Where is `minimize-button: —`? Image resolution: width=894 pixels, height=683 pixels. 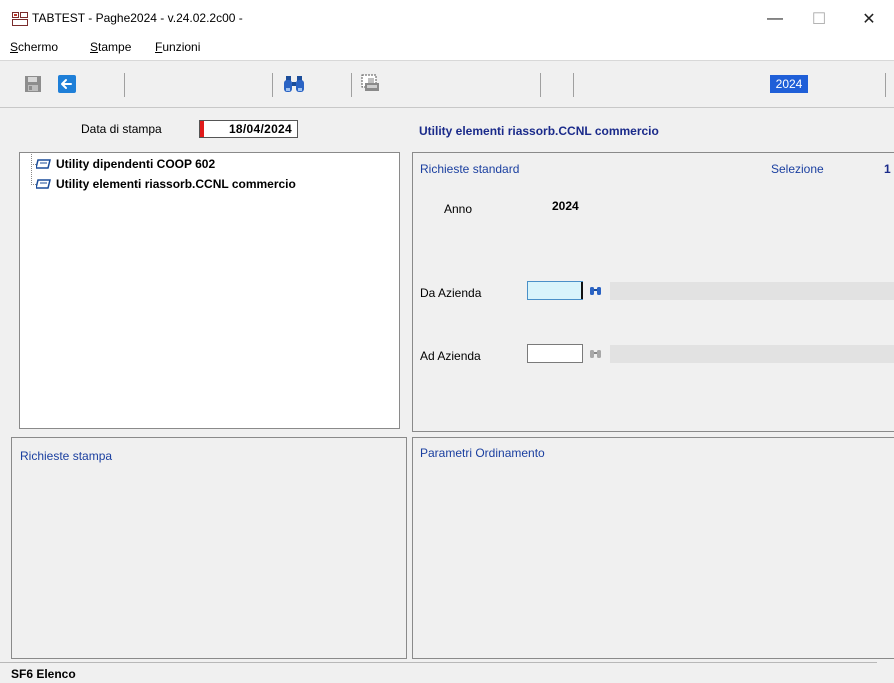
minimize-button: — is located at coordinates (775, 19).